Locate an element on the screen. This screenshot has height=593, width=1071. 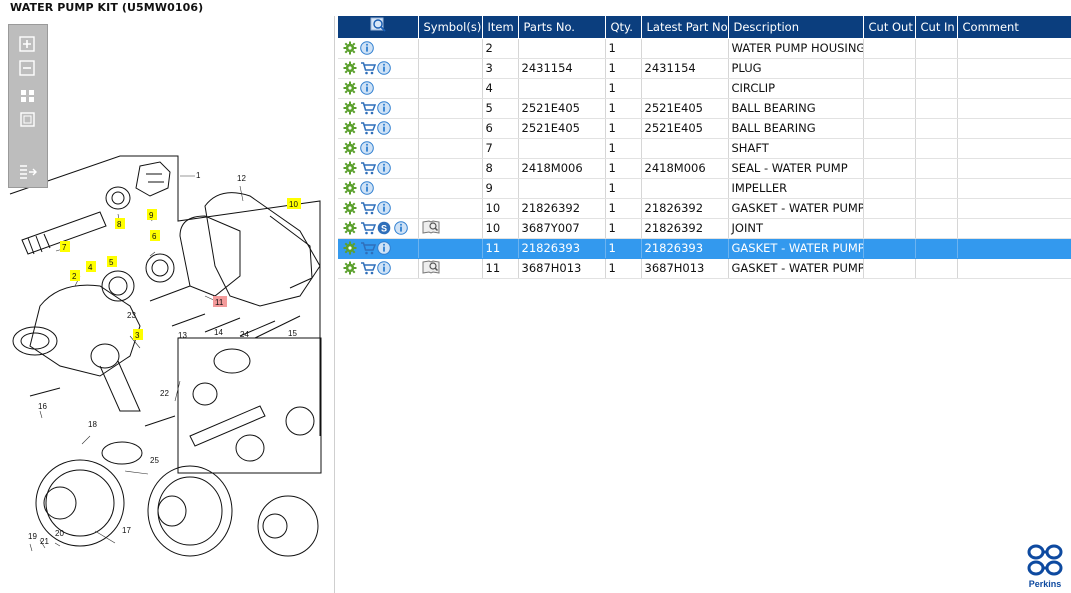
table-row: 4 1 CIRCLIP is located at coordinates (704, 88).